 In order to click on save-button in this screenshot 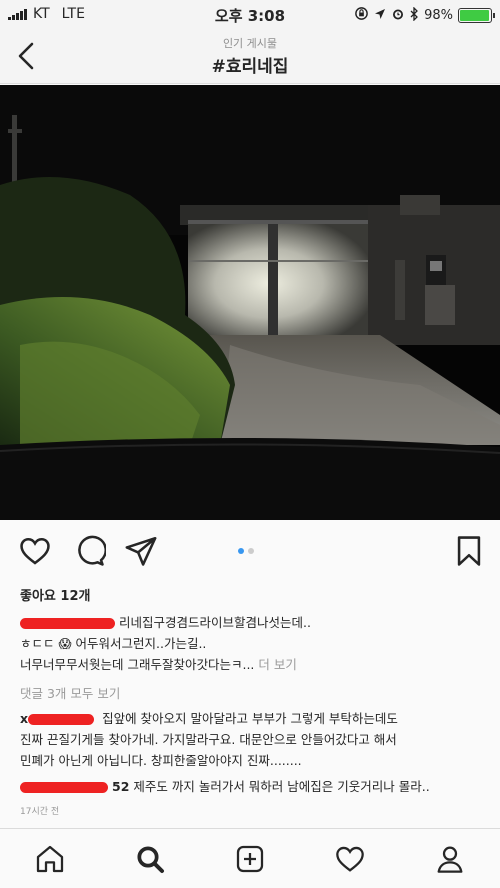, I will do `click(469, 551)`.